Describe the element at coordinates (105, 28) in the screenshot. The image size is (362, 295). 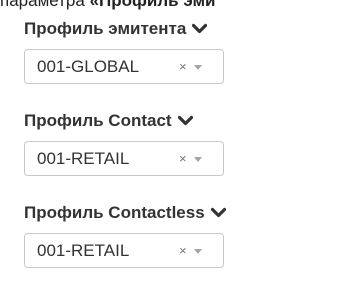
I see `issuer-profile-label: Профиль эмитента` at that location.